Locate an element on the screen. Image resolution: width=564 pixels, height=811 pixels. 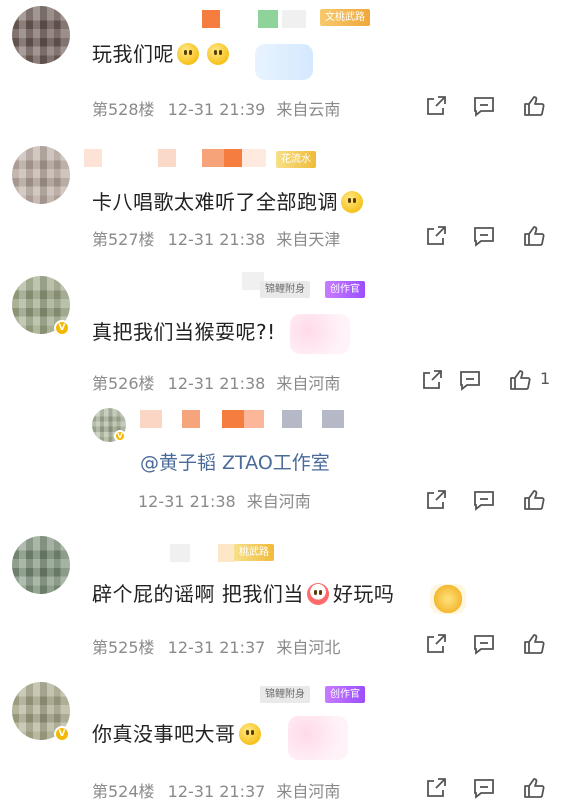
comment-text: 卡八唱歌太难听了全部跑调 is located at coordinates (227, 200).